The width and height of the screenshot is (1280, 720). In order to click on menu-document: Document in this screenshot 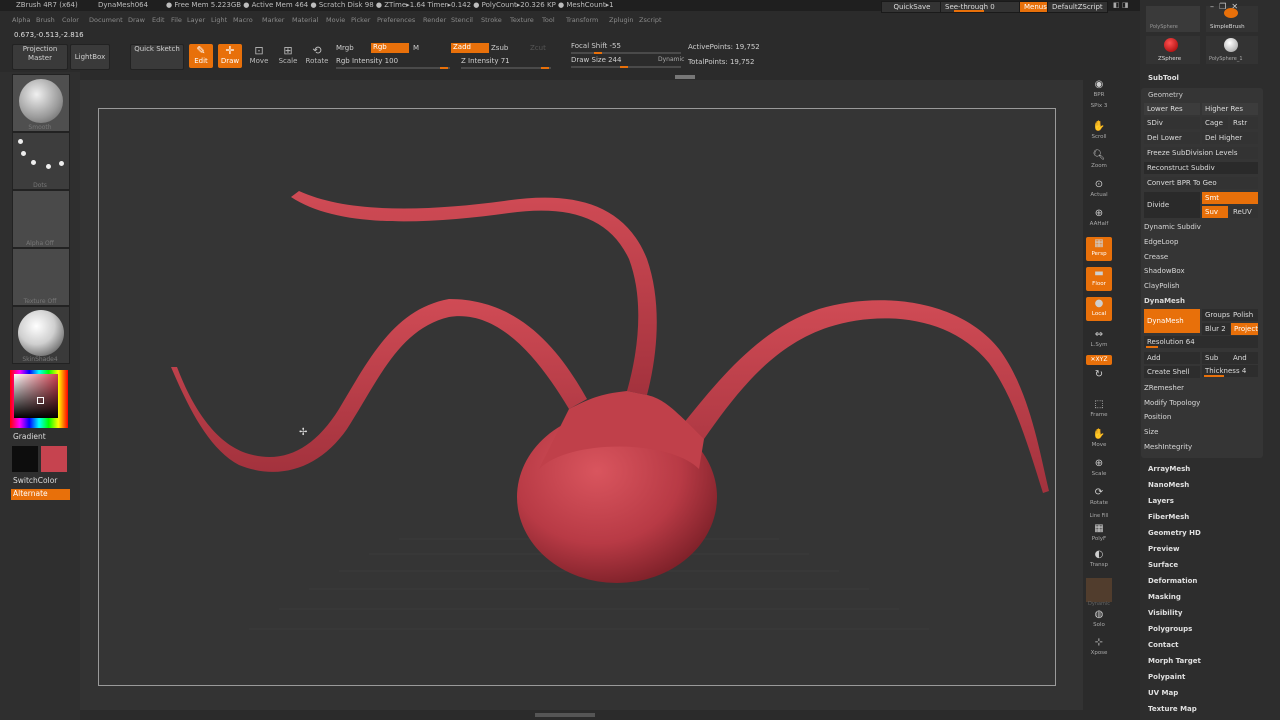, I will do `click(106, 20)`.